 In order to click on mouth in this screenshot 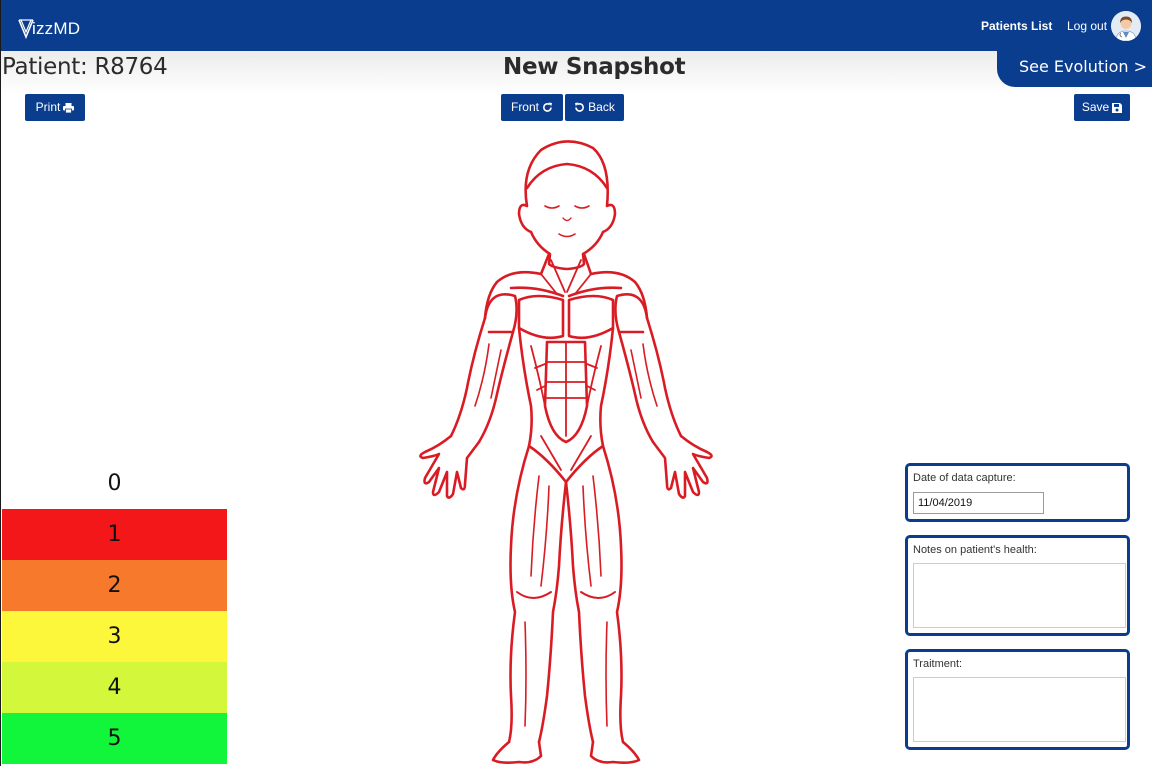, I will do `click(567, 235)`.